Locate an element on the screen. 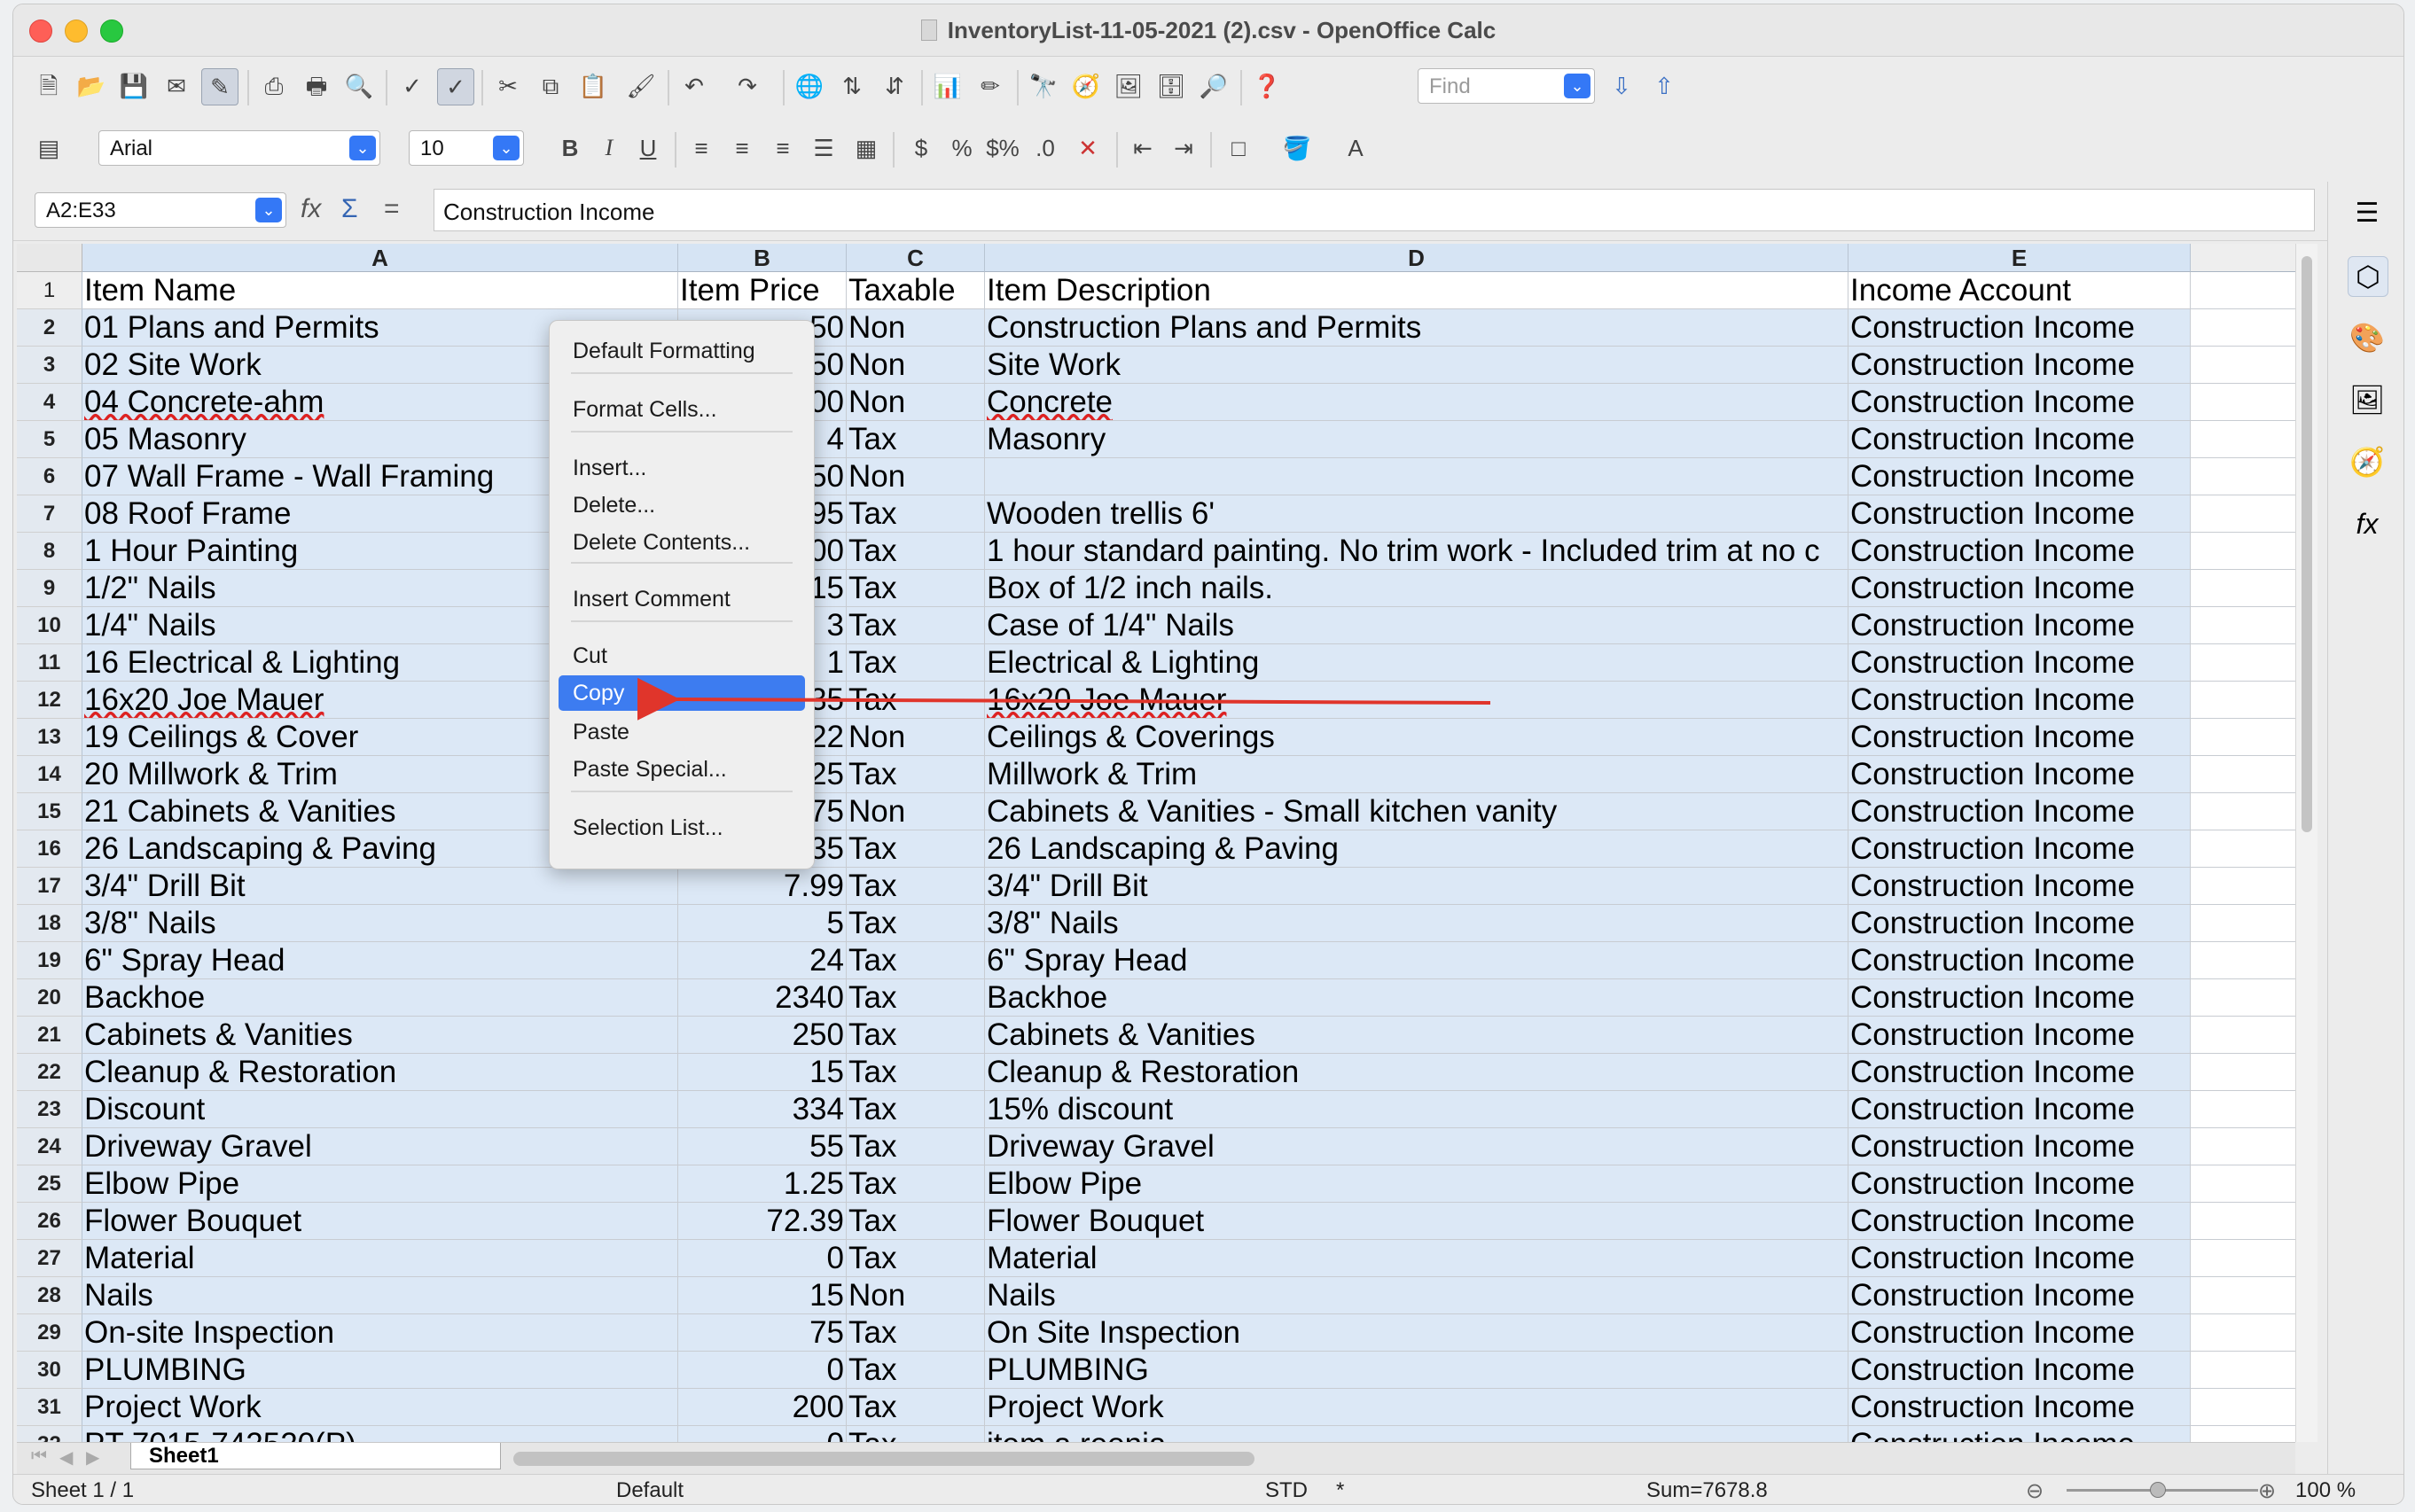  cell-a: Material is located at coordinates (380, 1259).